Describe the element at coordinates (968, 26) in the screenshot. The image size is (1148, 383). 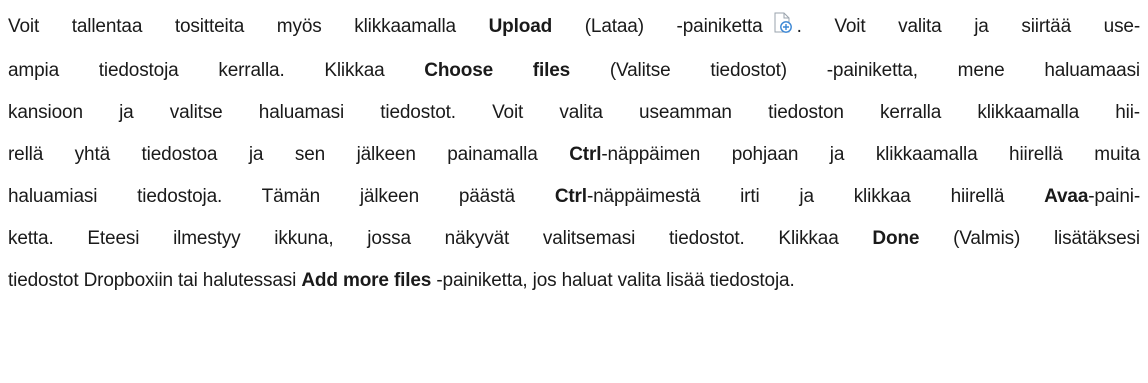
I see `text-segment: . Voit valita ja siirtää use-` at that location.